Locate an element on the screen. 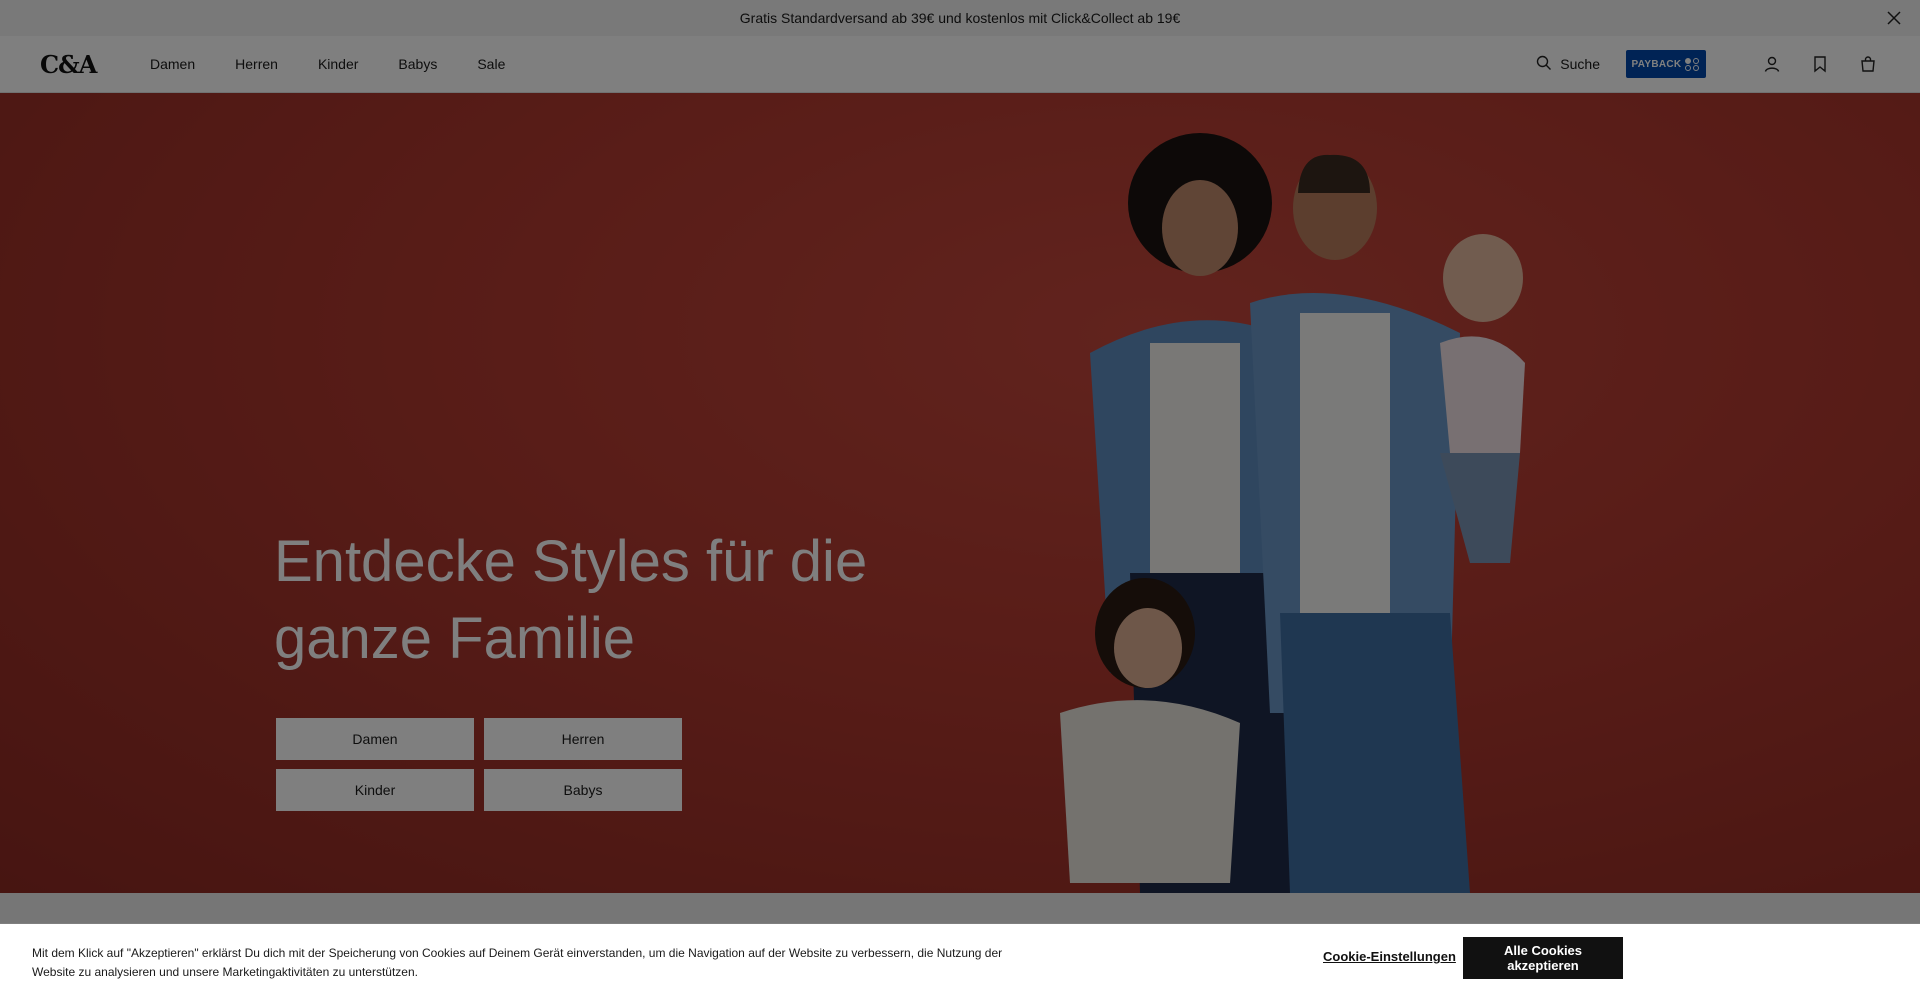 The image size is (1920, 993). hero-button-babys: Babys is located at coordinates (583, 790).